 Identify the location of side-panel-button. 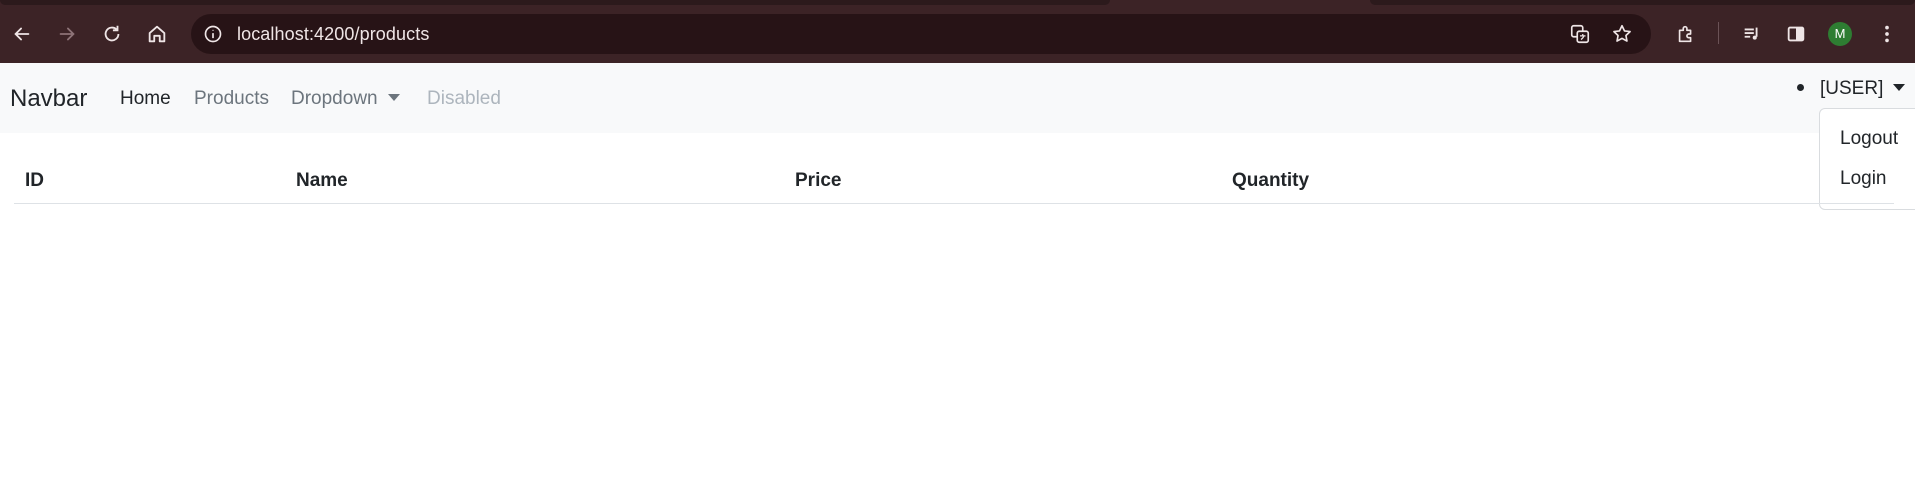
(1796, 34).